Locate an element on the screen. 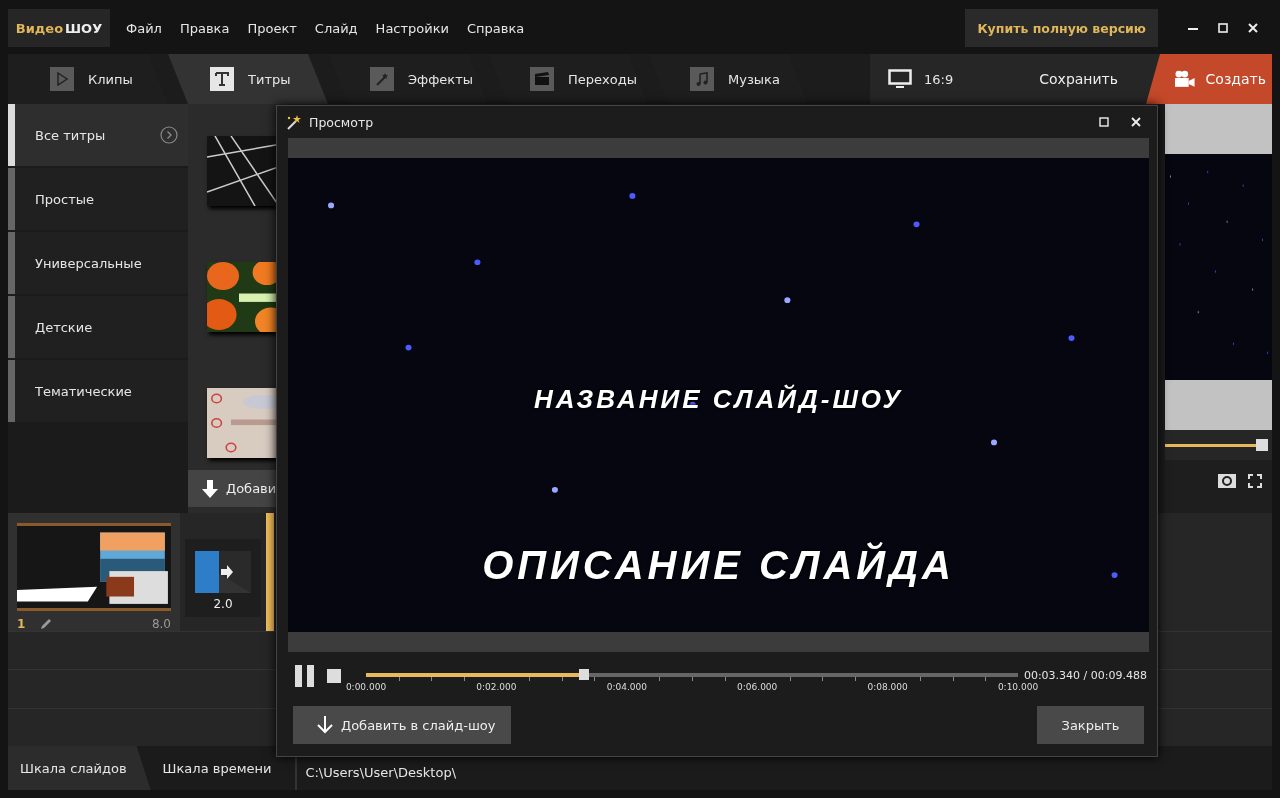 The image size is (1280, 798). menu-item: Слайд is located at coordinates (336, 28).